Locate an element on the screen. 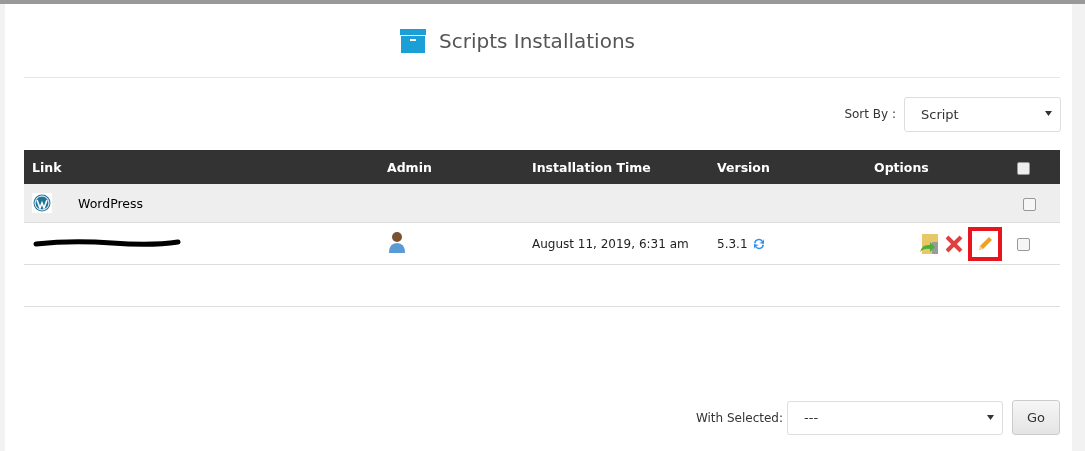 The height and width of the screenshot is (451, 1085). installation-time: August 11, 2019, 6:31 am is located at coordinates (610, 243).